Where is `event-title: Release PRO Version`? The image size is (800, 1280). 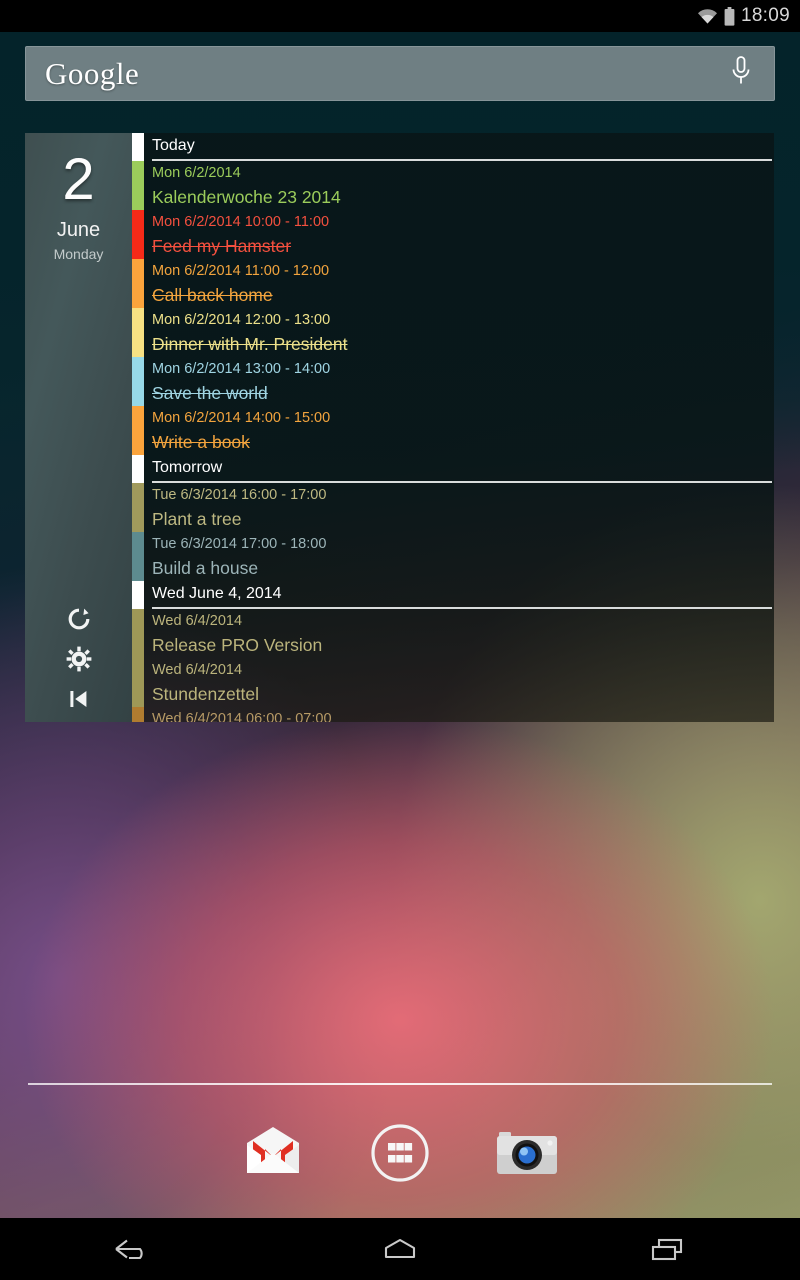 event-title: Release PRO Version is located at coordinates (237, 645).